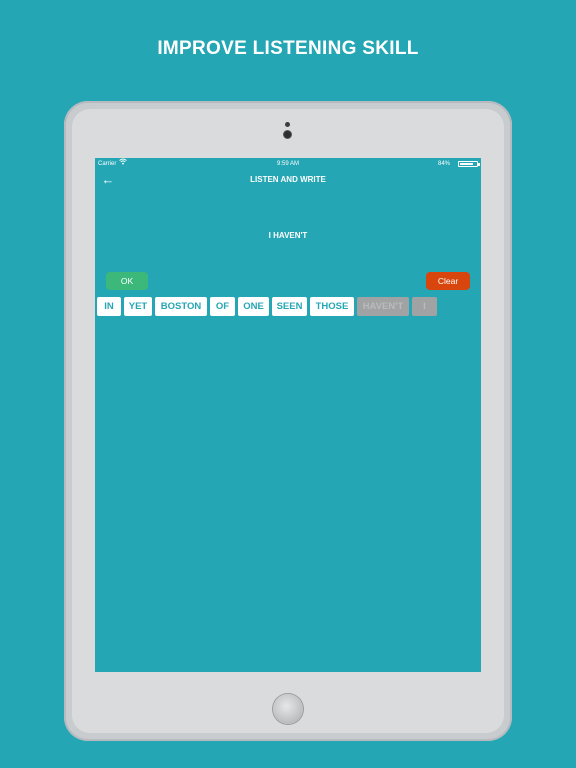 Image resolution: width=576 pixels, height=768 pixels. What do you see at coordinates (479, 164) in the screenshot?
I see `battery-cap` at bounding box center [479, 164].